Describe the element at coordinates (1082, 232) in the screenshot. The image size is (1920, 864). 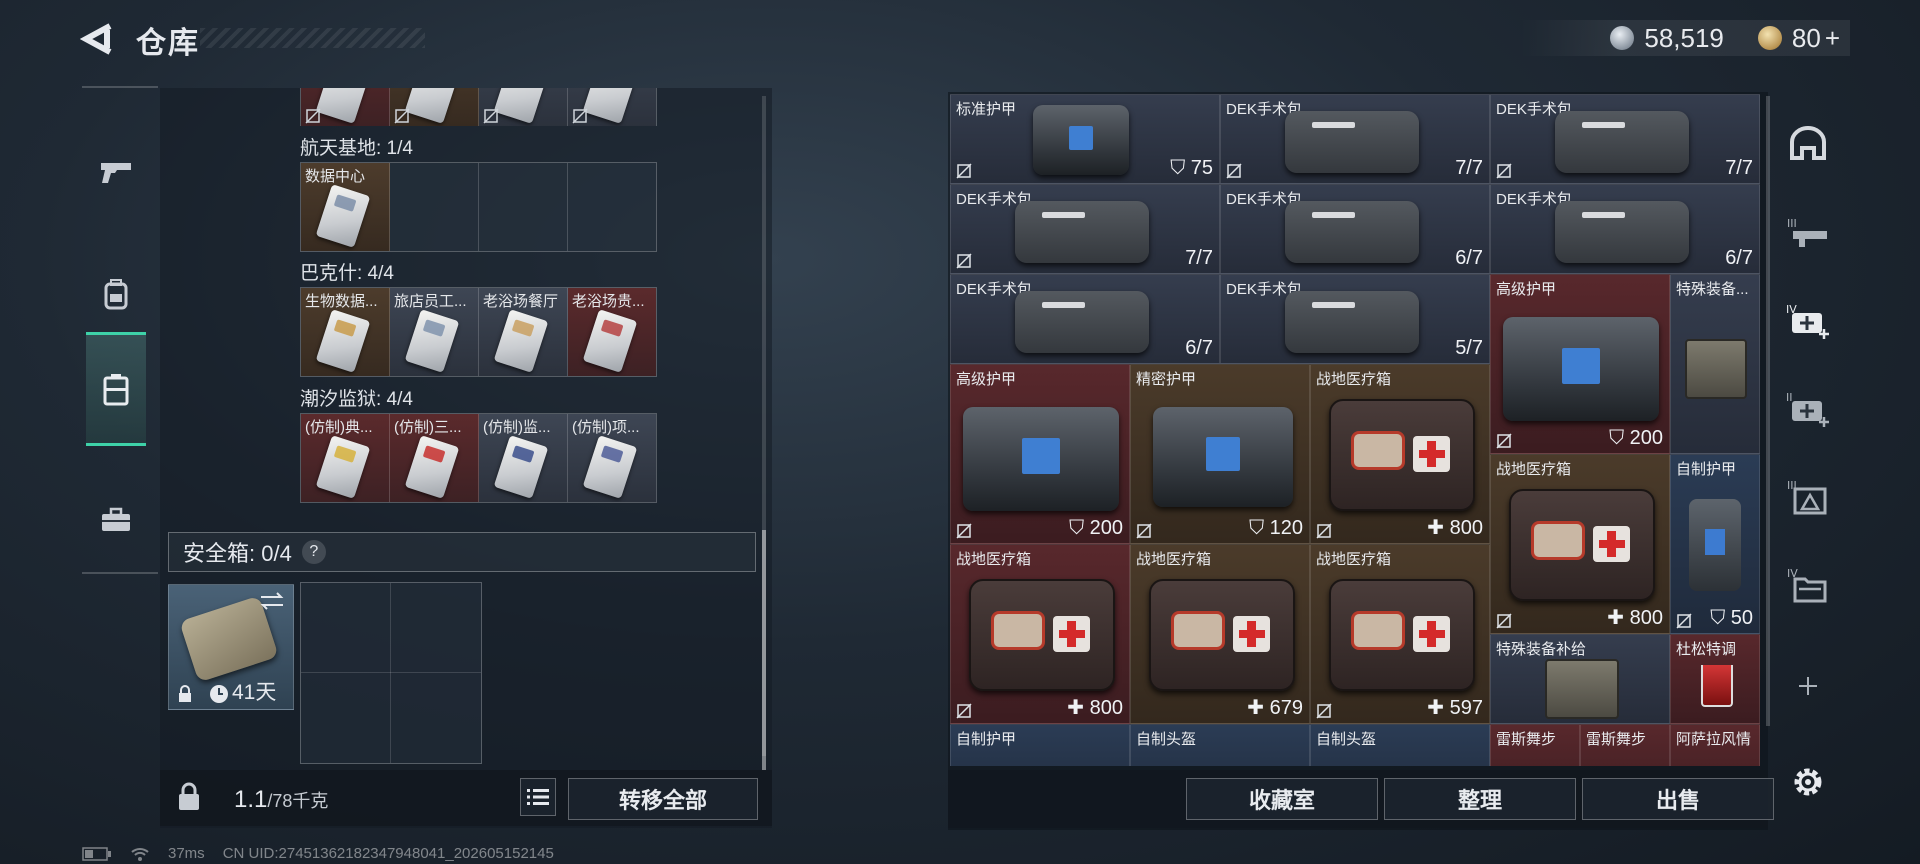
I see `surgical-kit-image` at that location.